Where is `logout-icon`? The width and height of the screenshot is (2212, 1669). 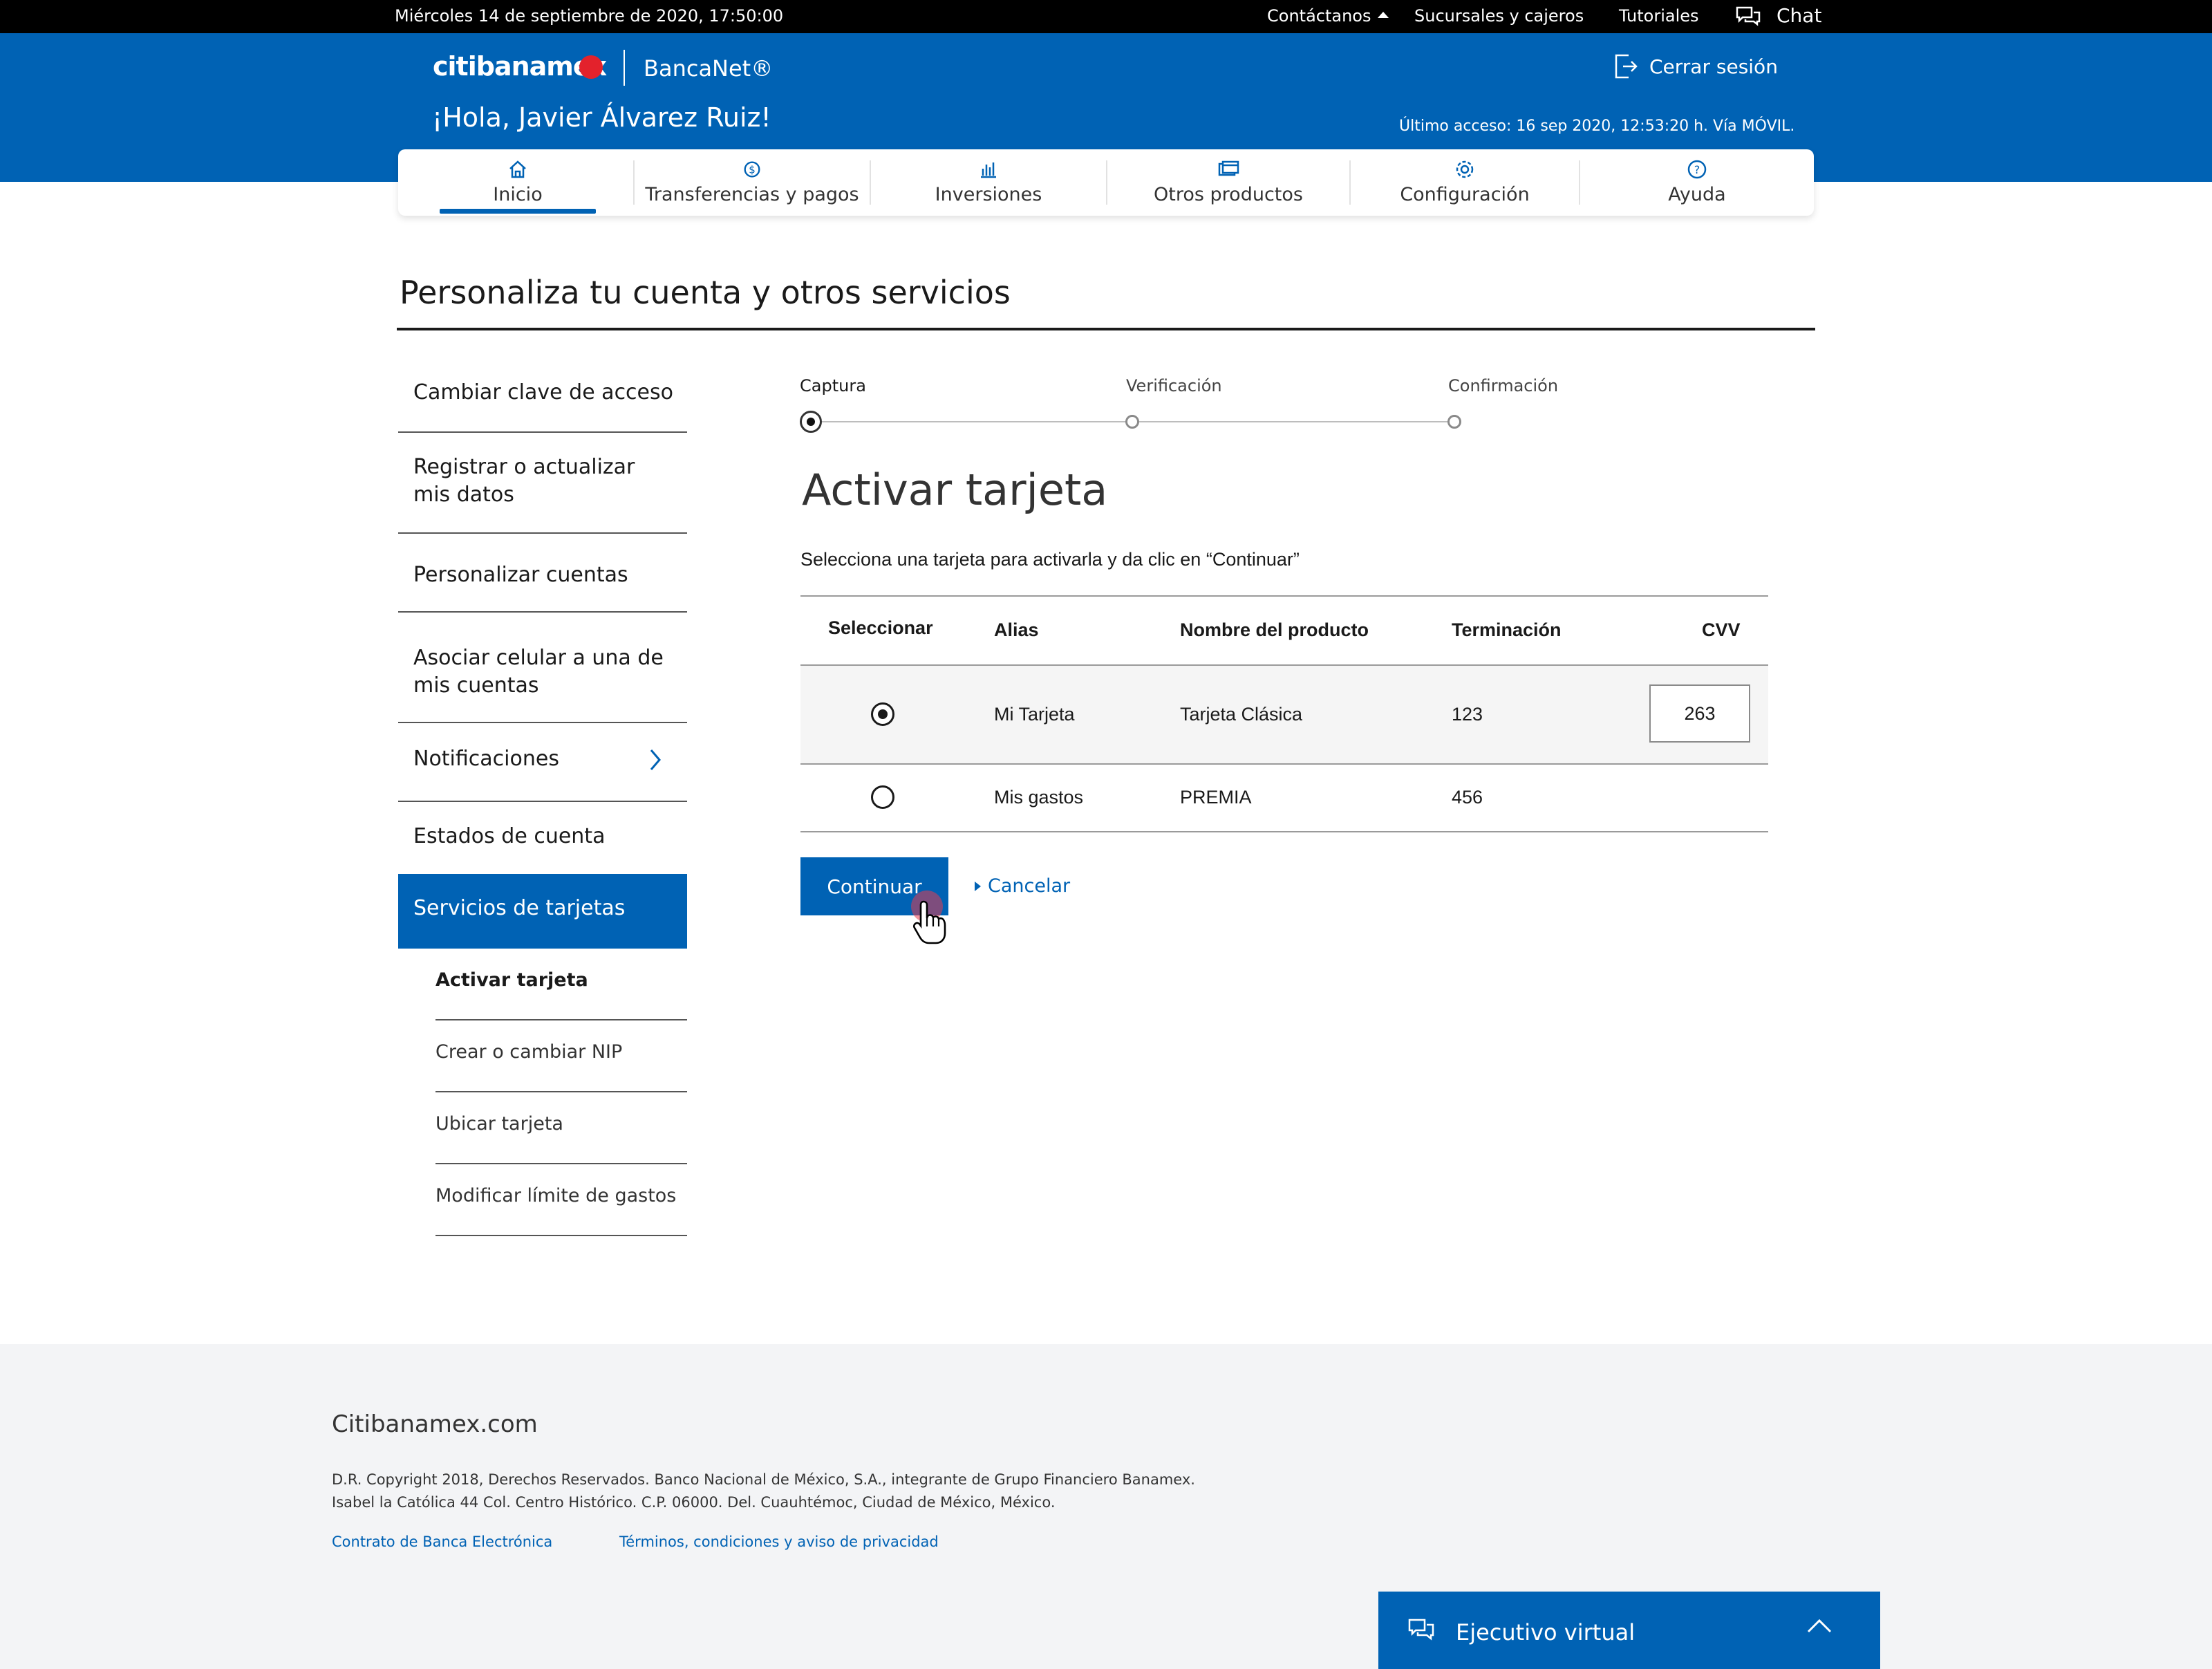
logout-icon is located at coordinates (1626, 66).